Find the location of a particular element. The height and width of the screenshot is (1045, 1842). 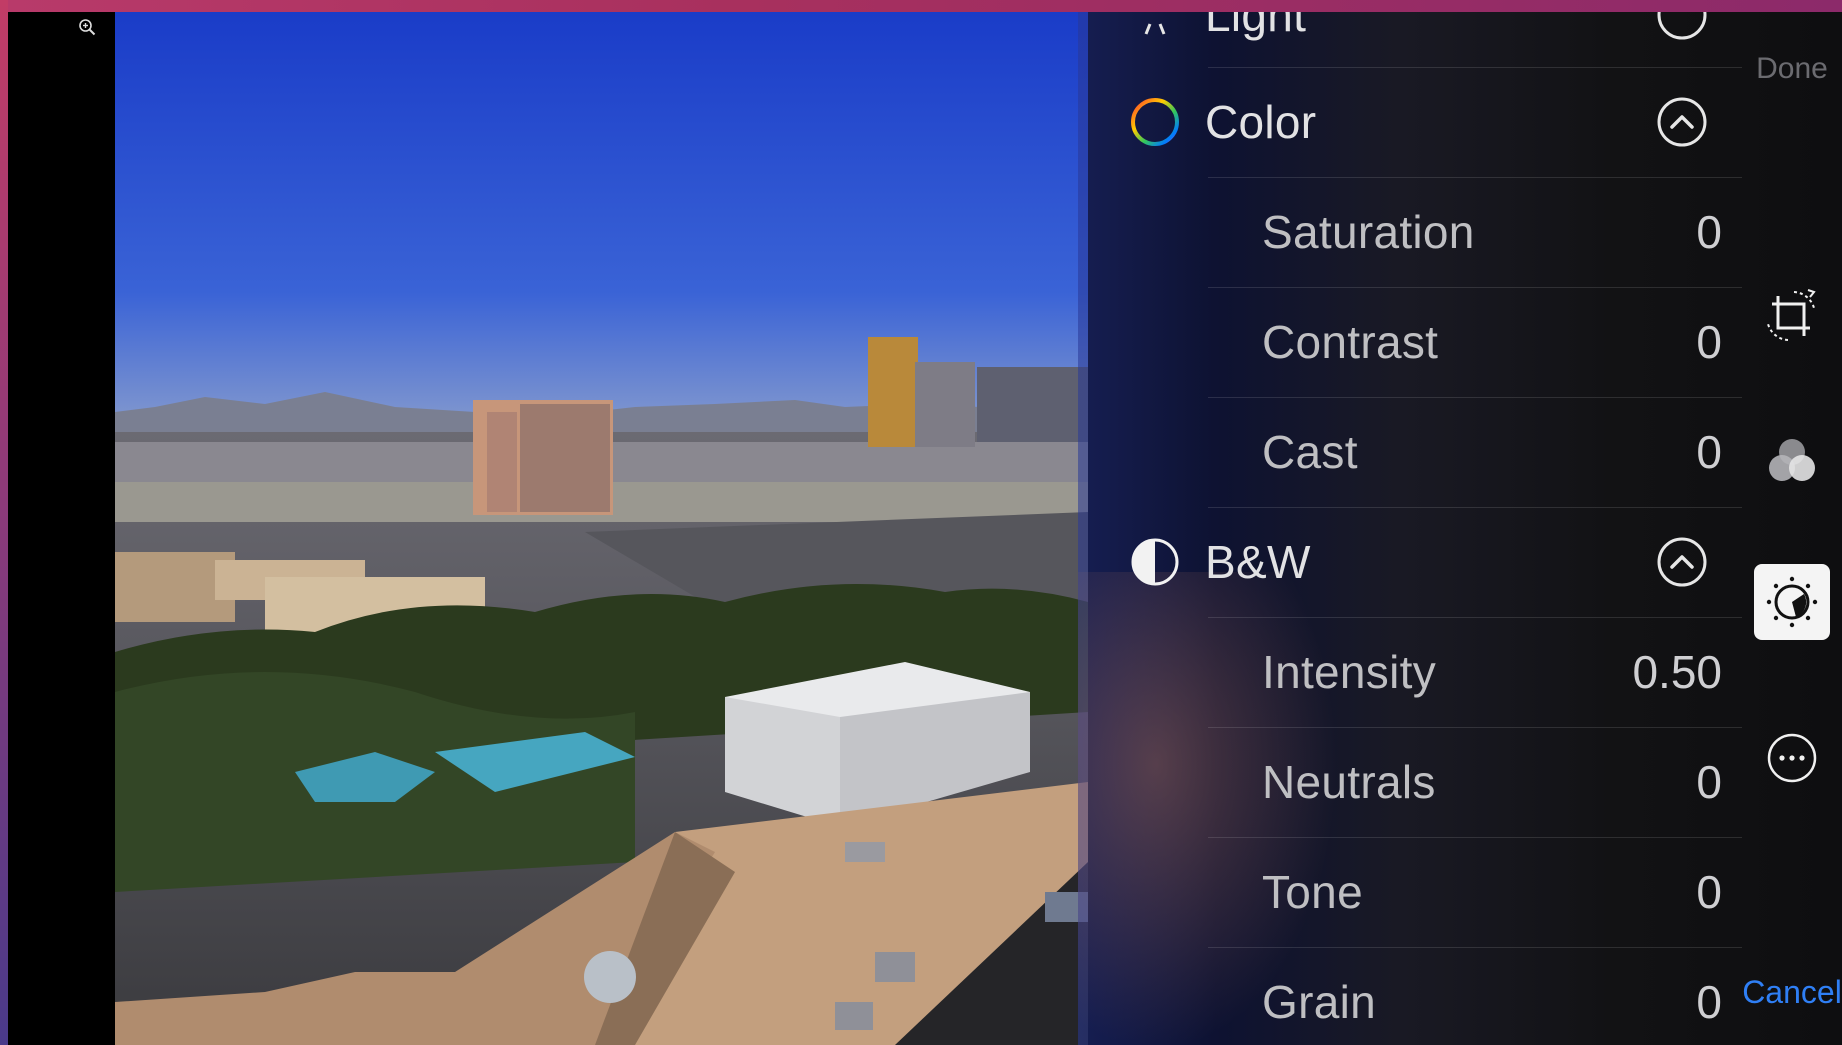

section-title: B&W is located at coordinates (1258, 562).